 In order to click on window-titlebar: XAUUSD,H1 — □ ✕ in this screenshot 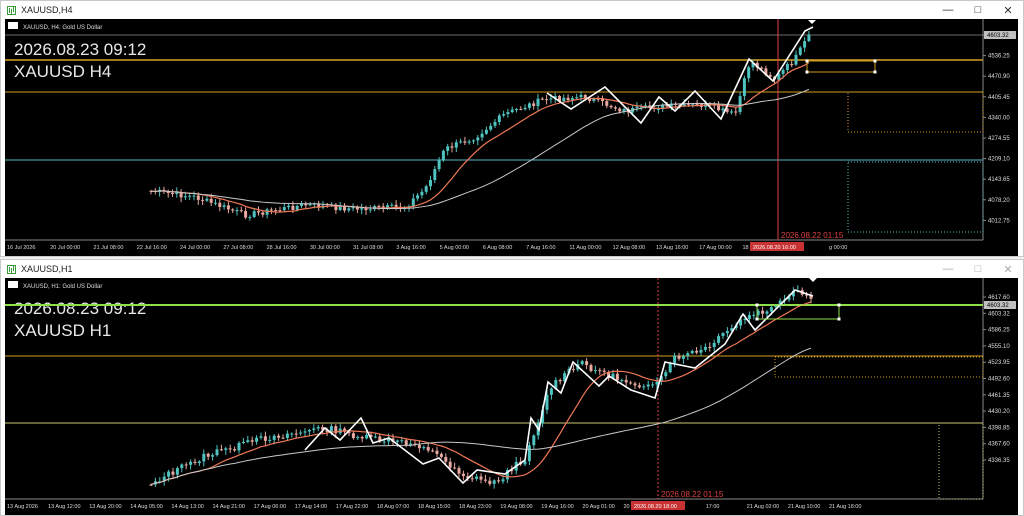, I will do `click(512, 269)`.